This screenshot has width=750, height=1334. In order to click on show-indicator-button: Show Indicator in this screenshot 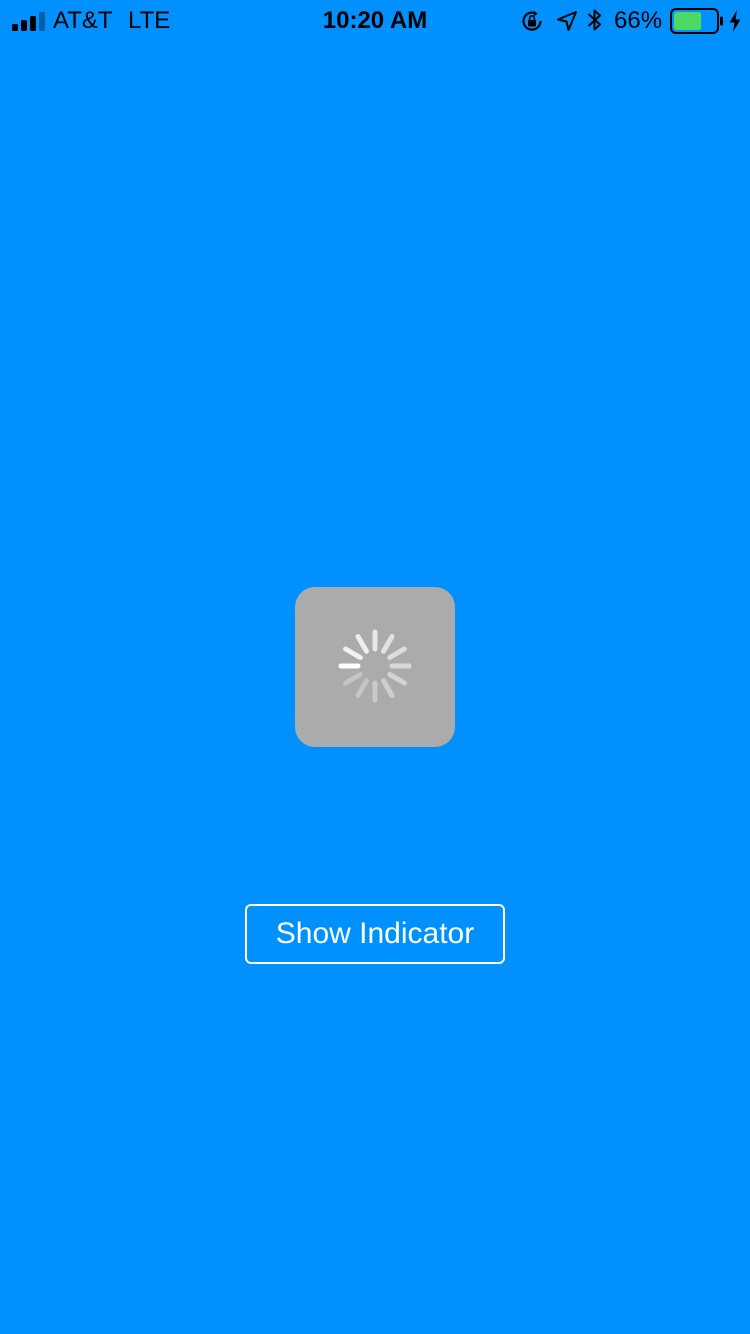, I will do `click(375, 934)`.